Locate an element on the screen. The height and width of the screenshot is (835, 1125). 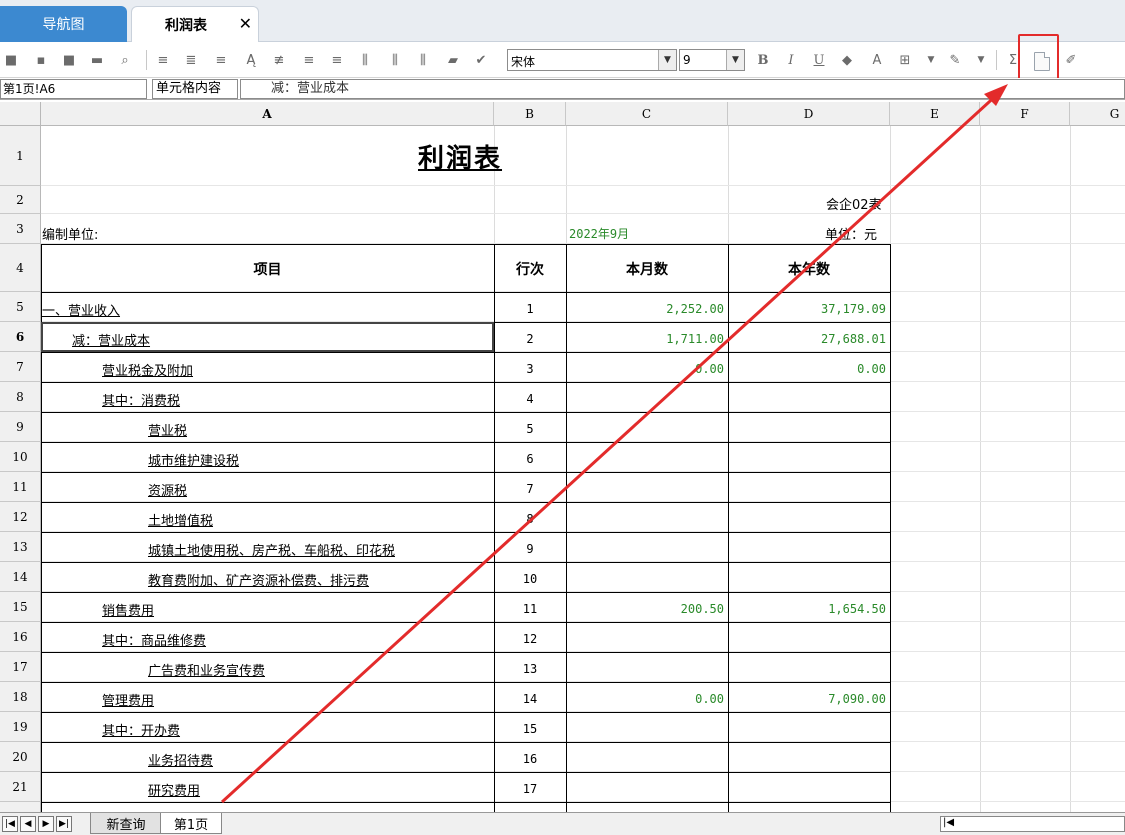
line-number: 15 is located at coordinates (530, 729).